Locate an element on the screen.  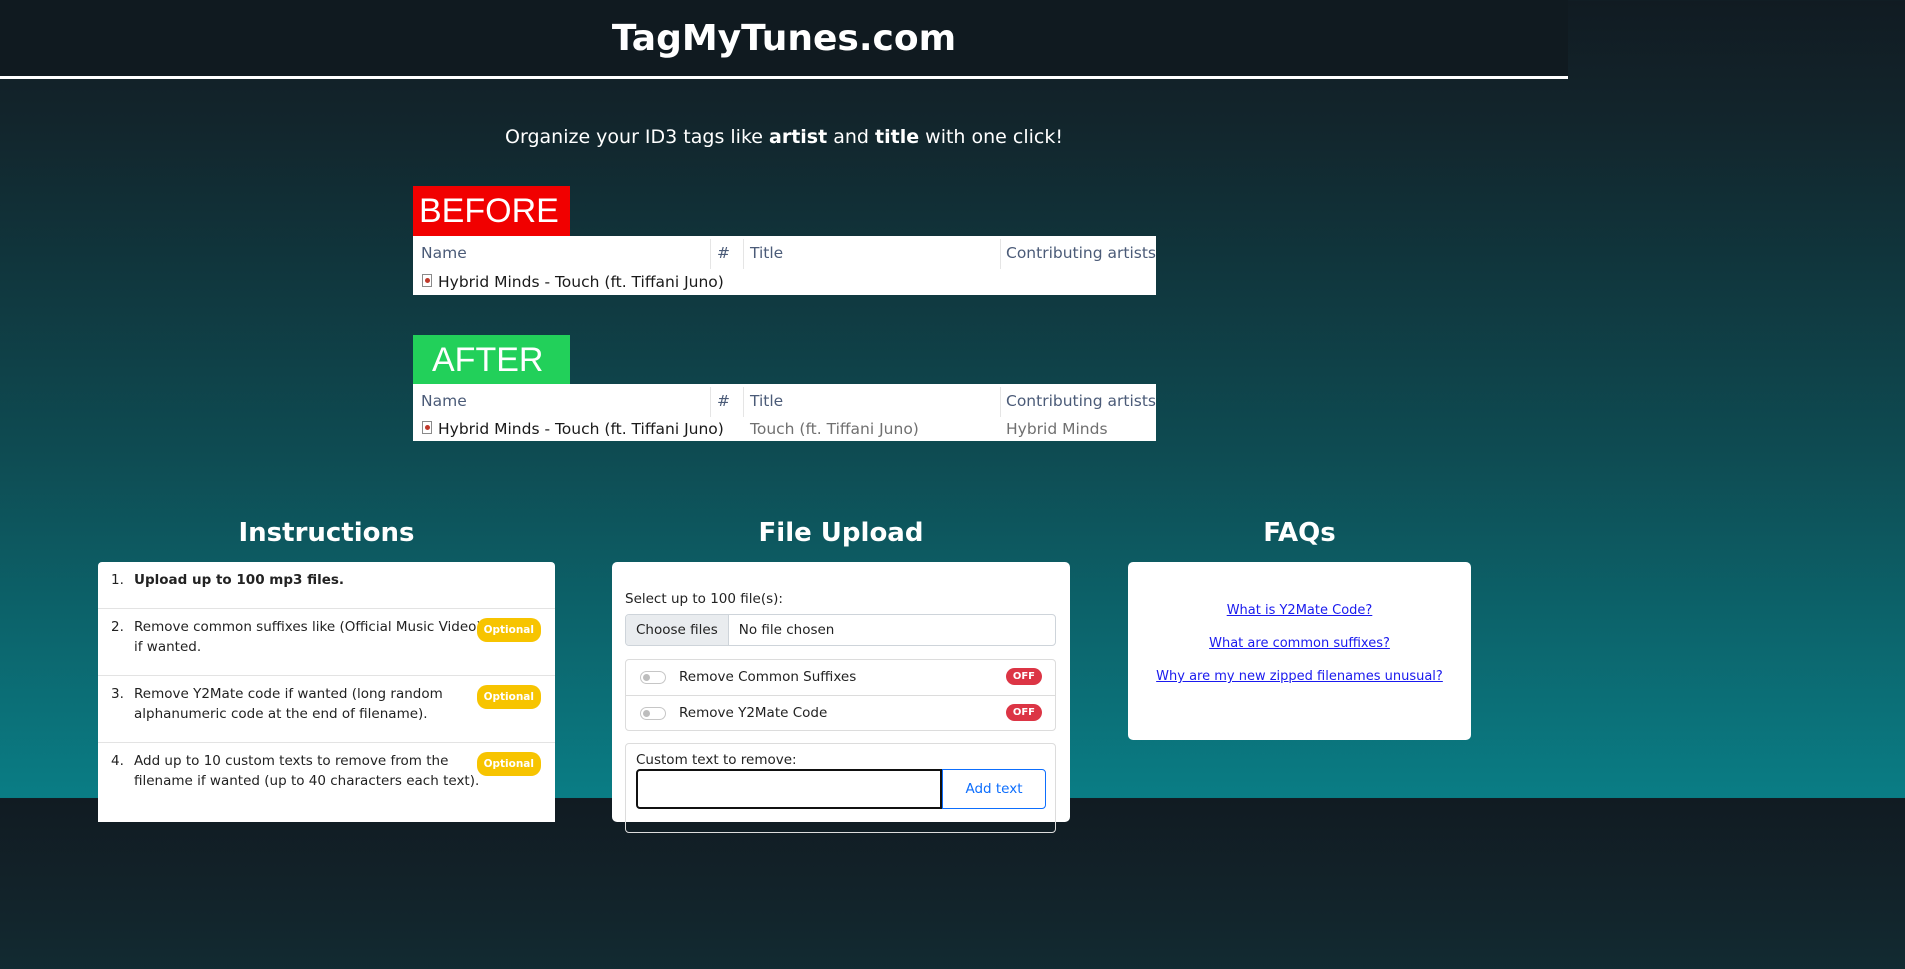
faq-link-filenames: Why are my new zipped filenames unusual? is located at coordinates (1299, 676).